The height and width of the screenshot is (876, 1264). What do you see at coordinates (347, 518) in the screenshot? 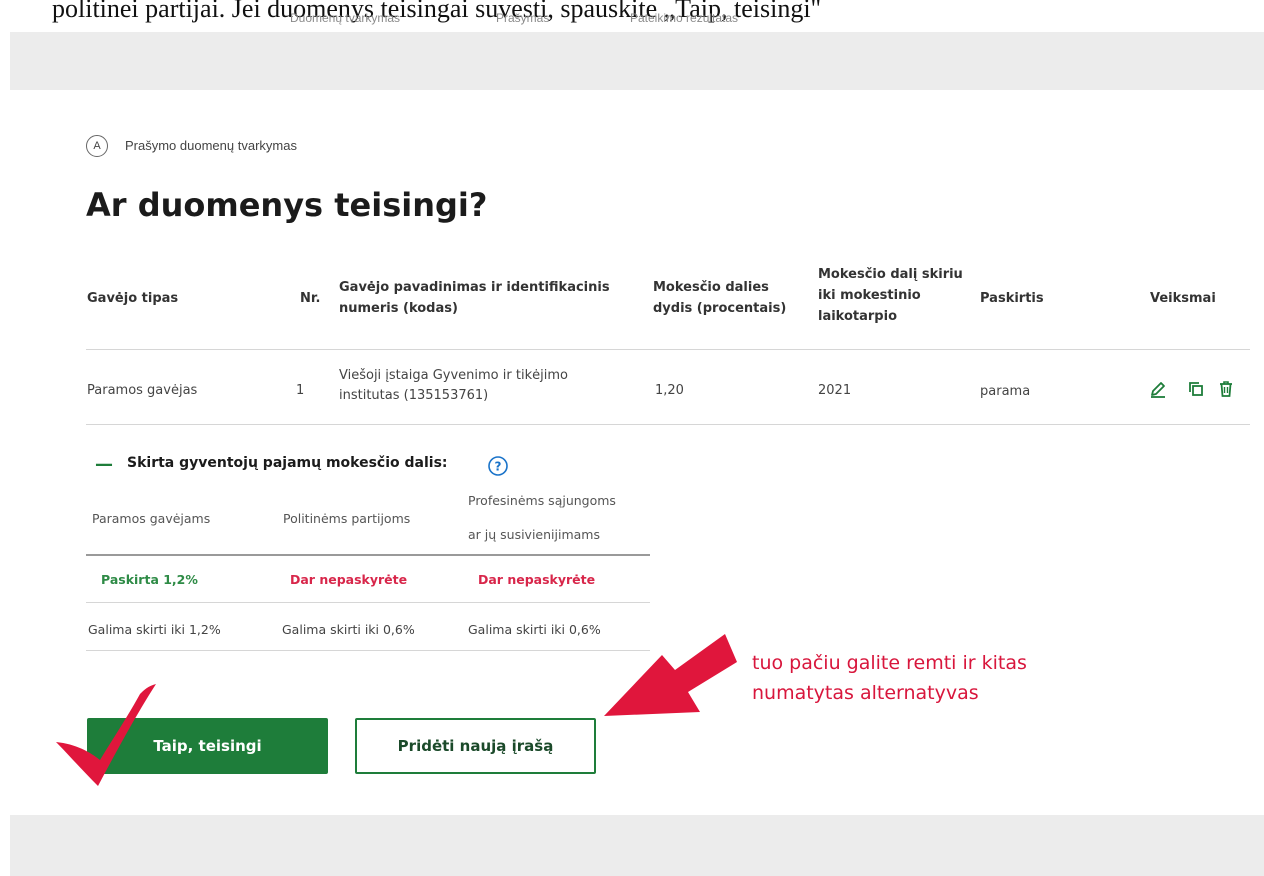
I see `summary-header-parties: Politinėms partijoms` at bounding box center [347, 518].